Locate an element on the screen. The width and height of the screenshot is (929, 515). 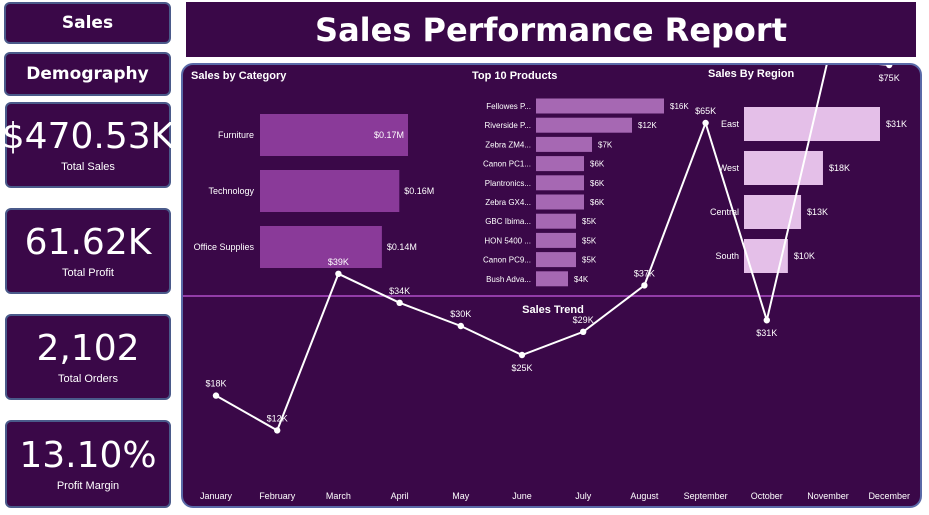
data-label: $7K is located at coordinates (605, 144).